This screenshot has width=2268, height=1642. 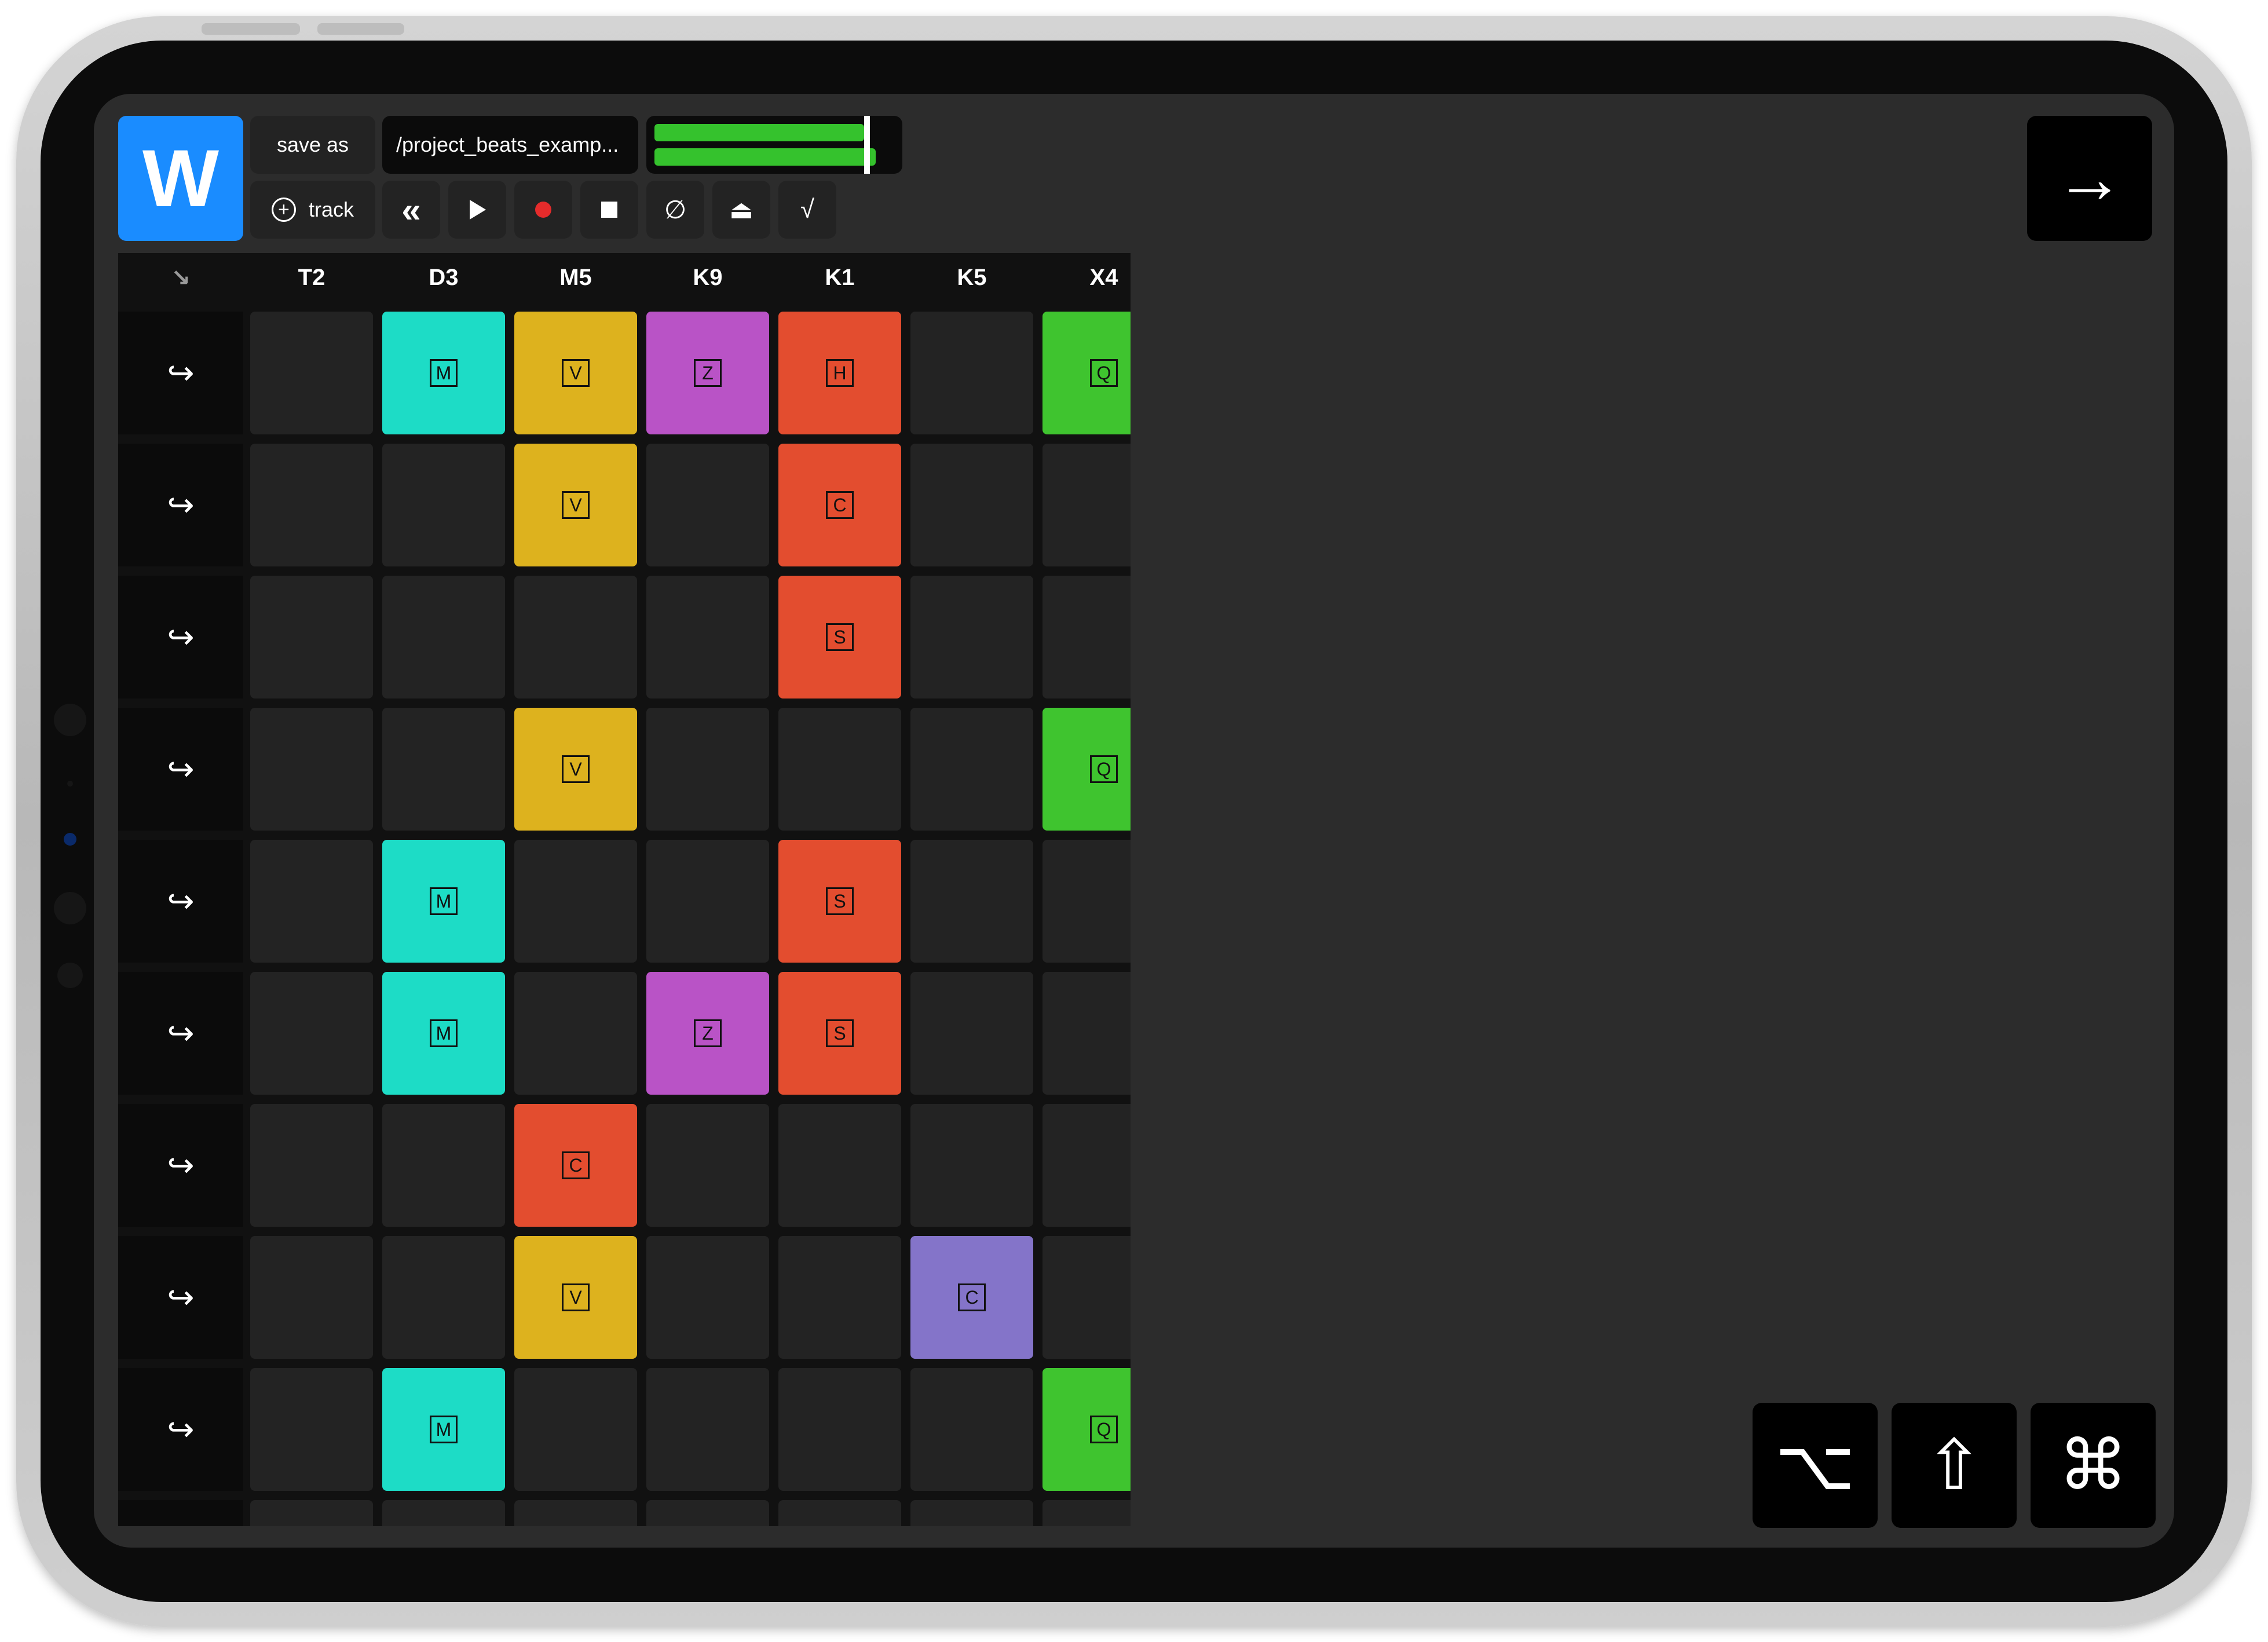 I want to click on eject-button: ⏏, so click(x=741, y=210).